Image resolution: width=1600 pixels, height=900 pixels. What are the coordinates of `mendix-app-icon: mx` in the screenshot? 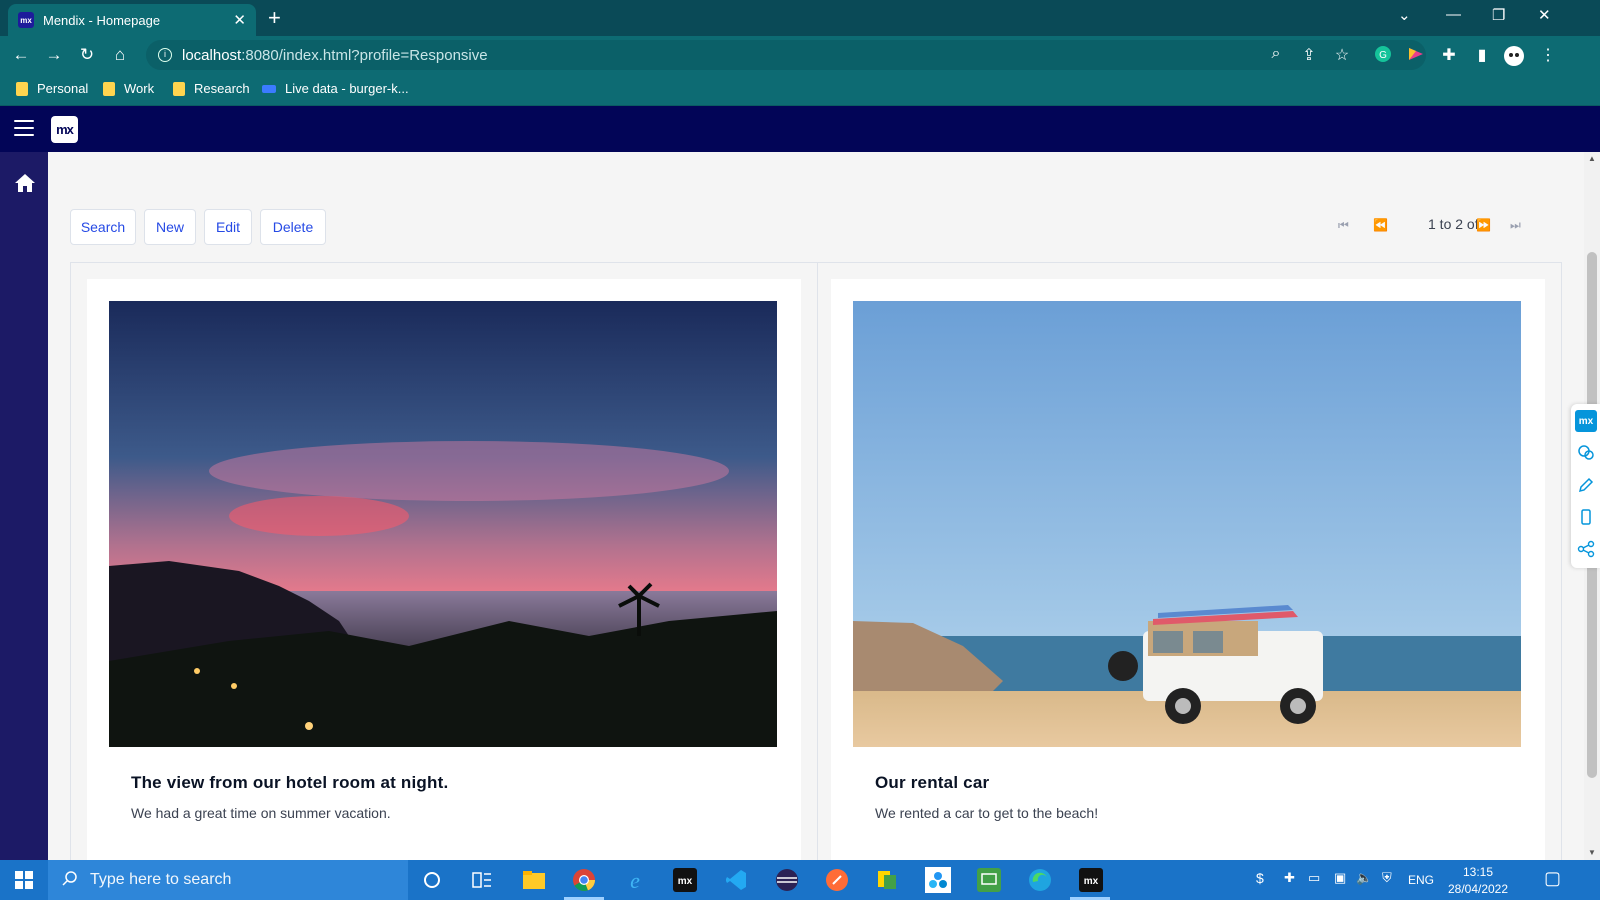 It's located at (1091, 880).